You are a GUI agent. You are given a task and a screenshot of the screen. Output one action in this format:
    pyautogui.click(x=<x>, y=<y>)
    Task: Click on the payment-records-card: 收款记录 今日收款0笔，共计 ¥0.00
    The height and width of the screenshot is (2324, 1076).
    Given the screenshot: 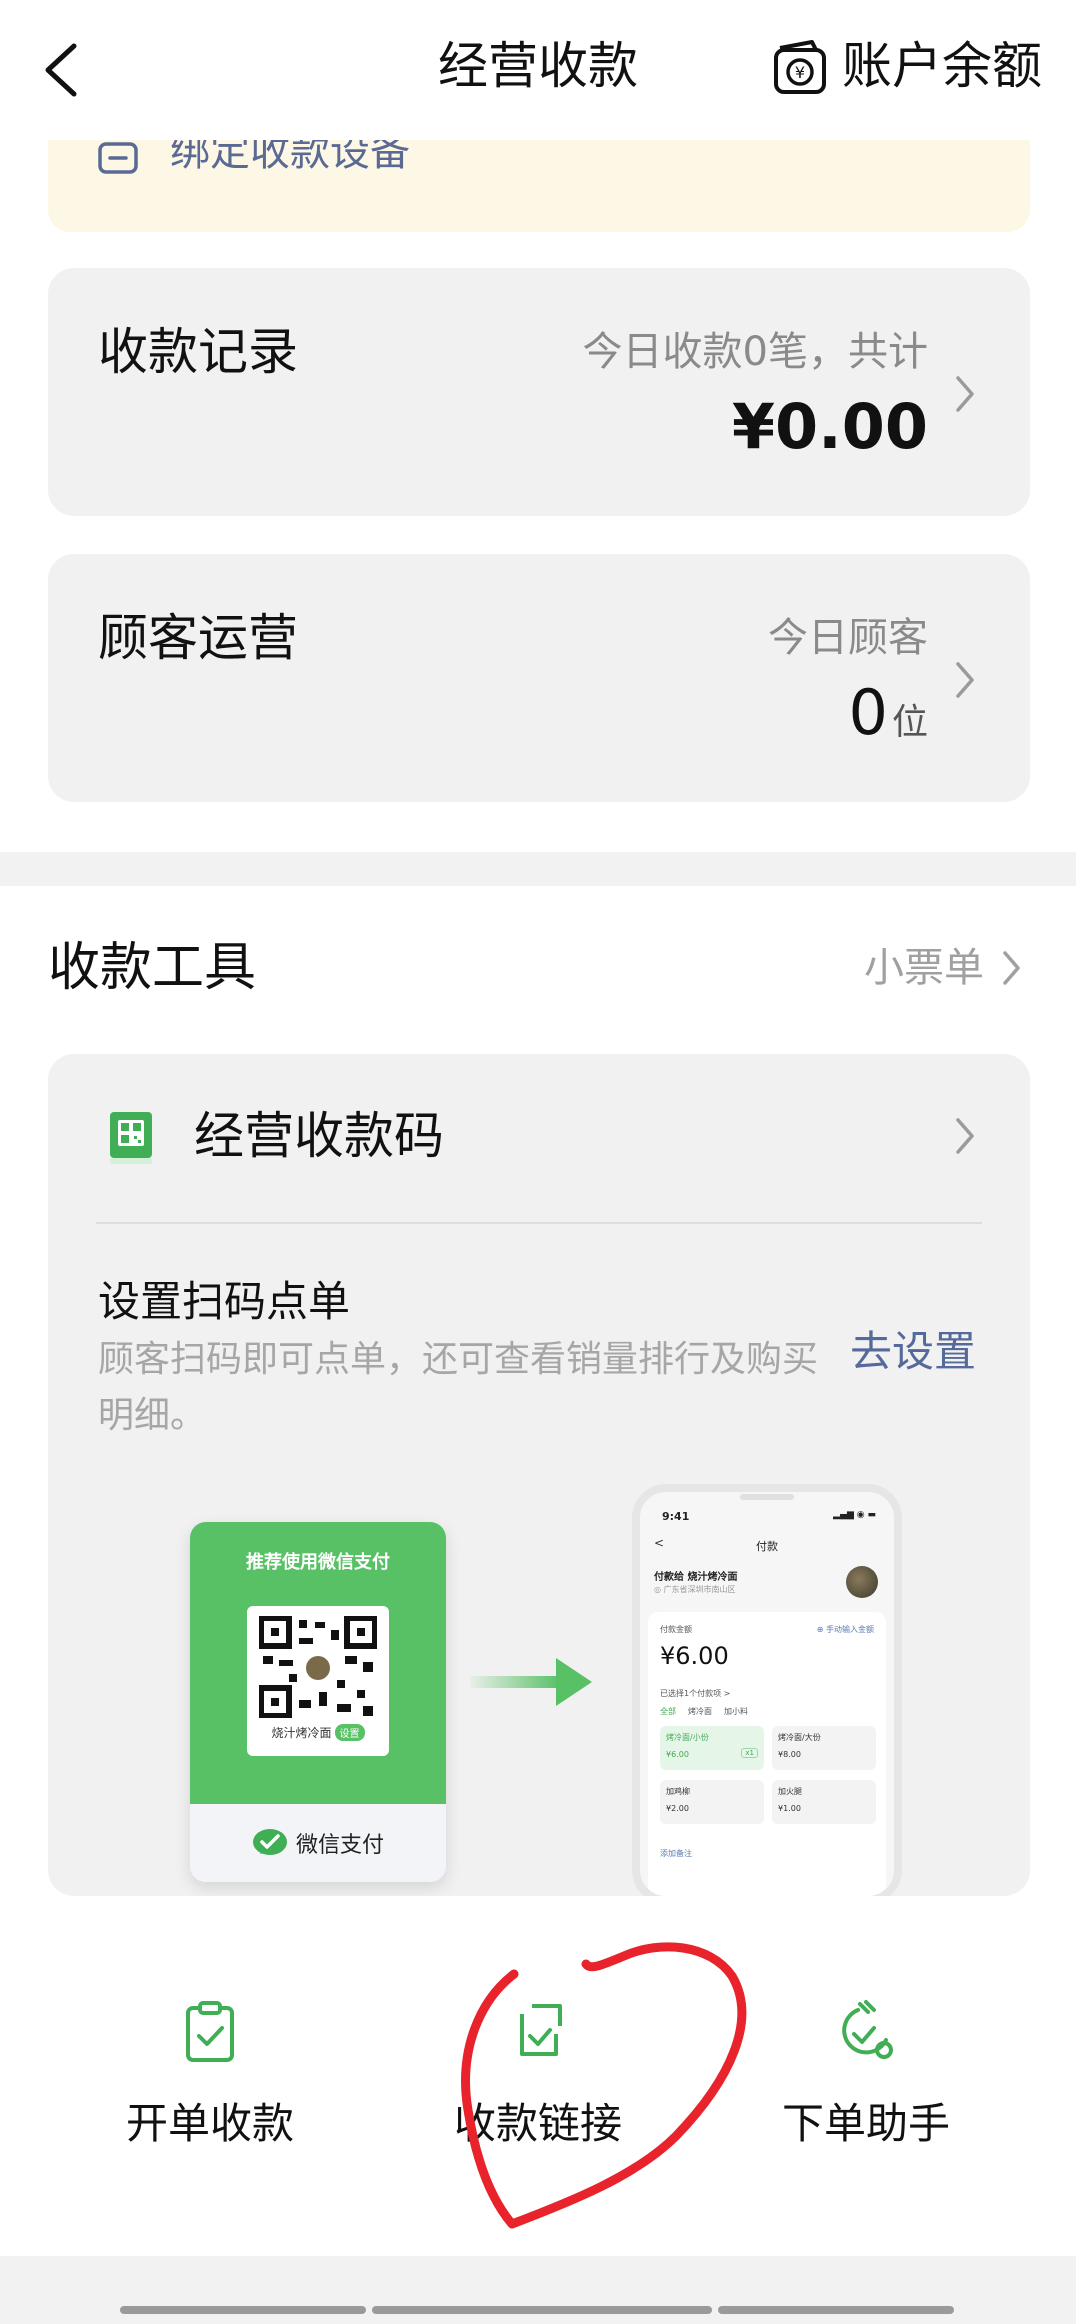 What is the action you would take?
    pyautogui.click(x=539, y=392)
    